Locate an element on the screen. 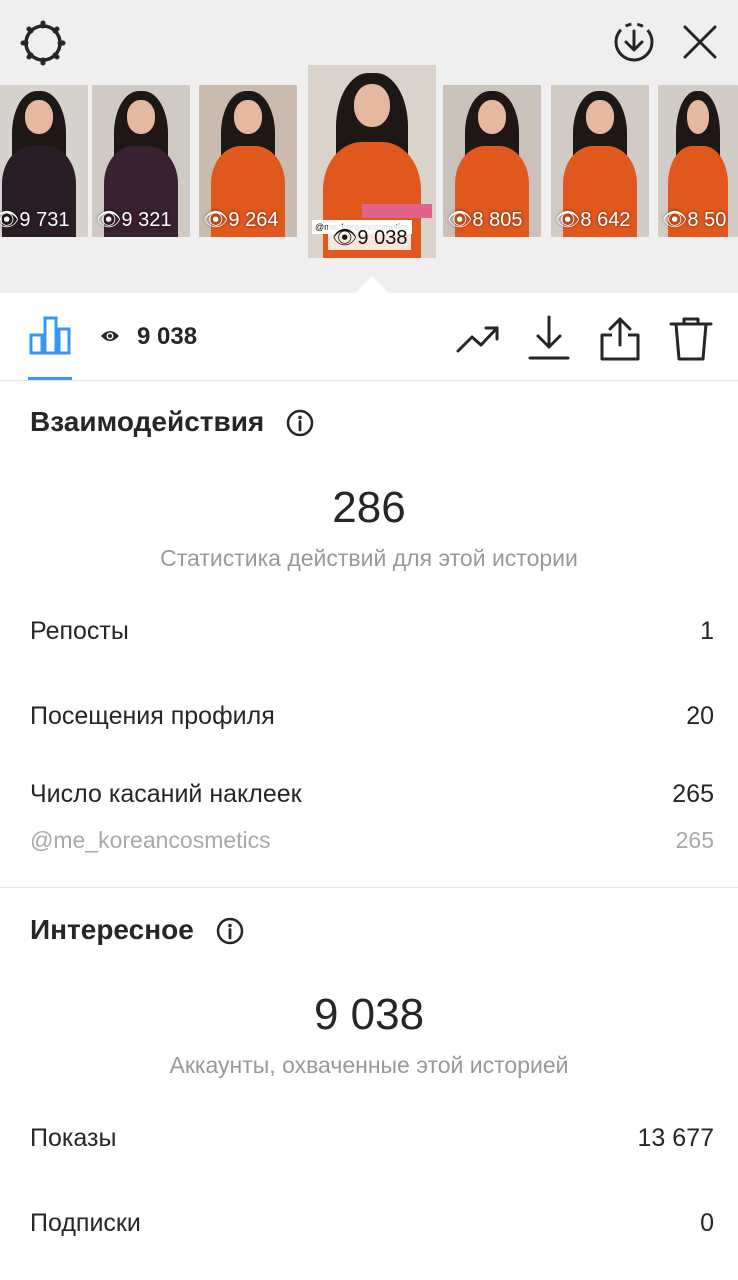 Image resolution: width=738 pixels, height=1280 pixels. download-icon is located at coordinates (549, 338).